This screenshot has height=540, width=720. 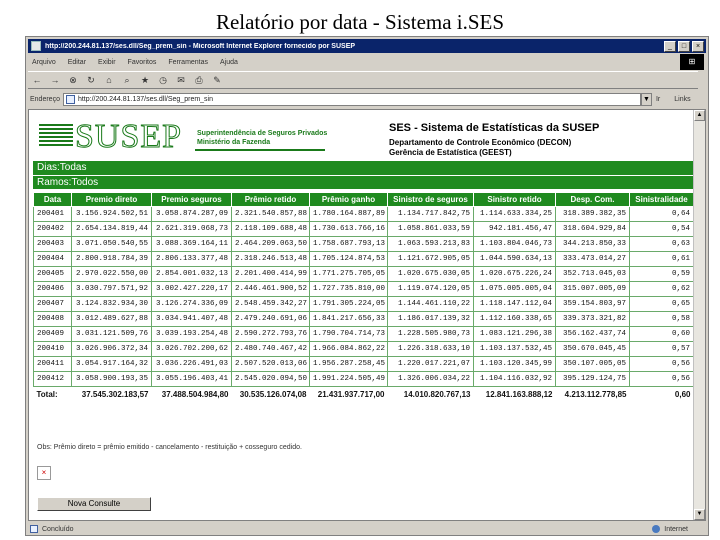 I want to click on table-cell: 1.771.275.705,05, so click(x=348, y=274).